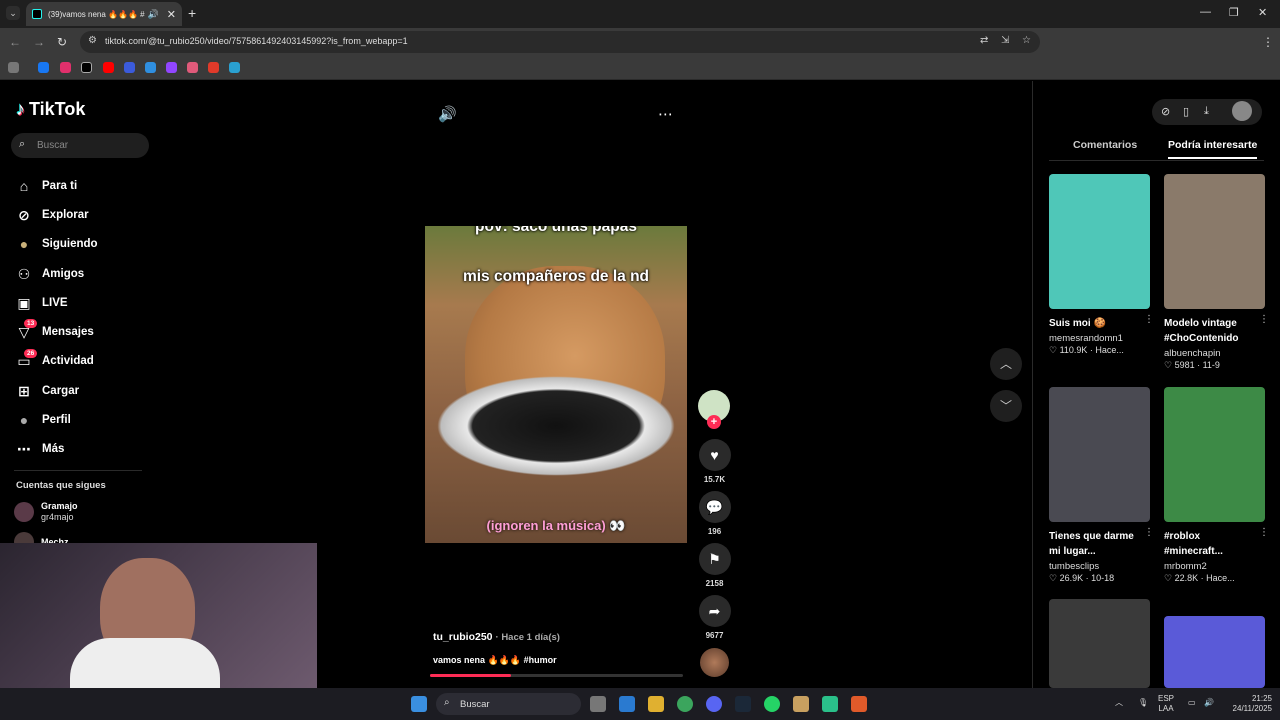 Image resolution: width=1280 pixels, height=720 pixels. Describe the element at coordinates (1166, 704) in the screenshot. I see `language-indicator: ESP LAA` at that location.